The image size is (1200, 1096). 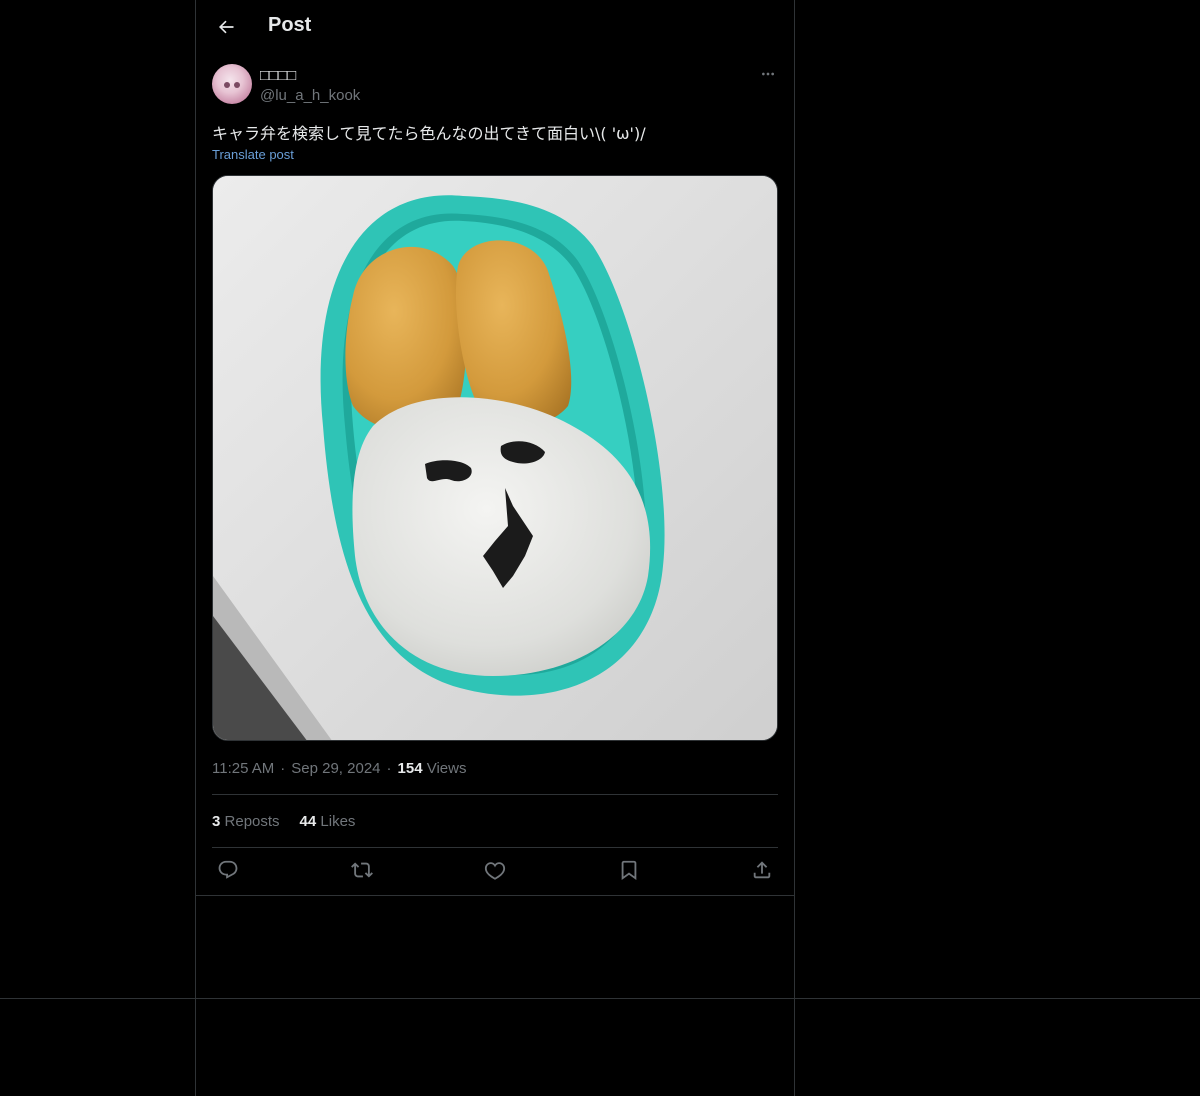 I want to click on back-button, so click(x=226, y=27).